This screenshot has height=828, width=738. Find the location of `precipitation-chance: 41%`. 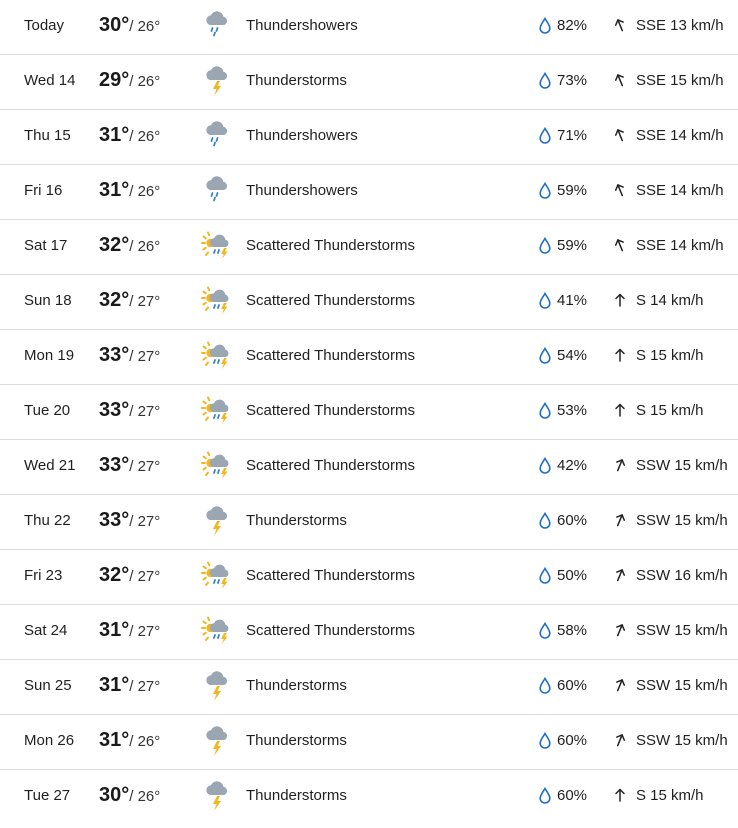

precipitation-chance: 41% is located at coordinates (572, 300).